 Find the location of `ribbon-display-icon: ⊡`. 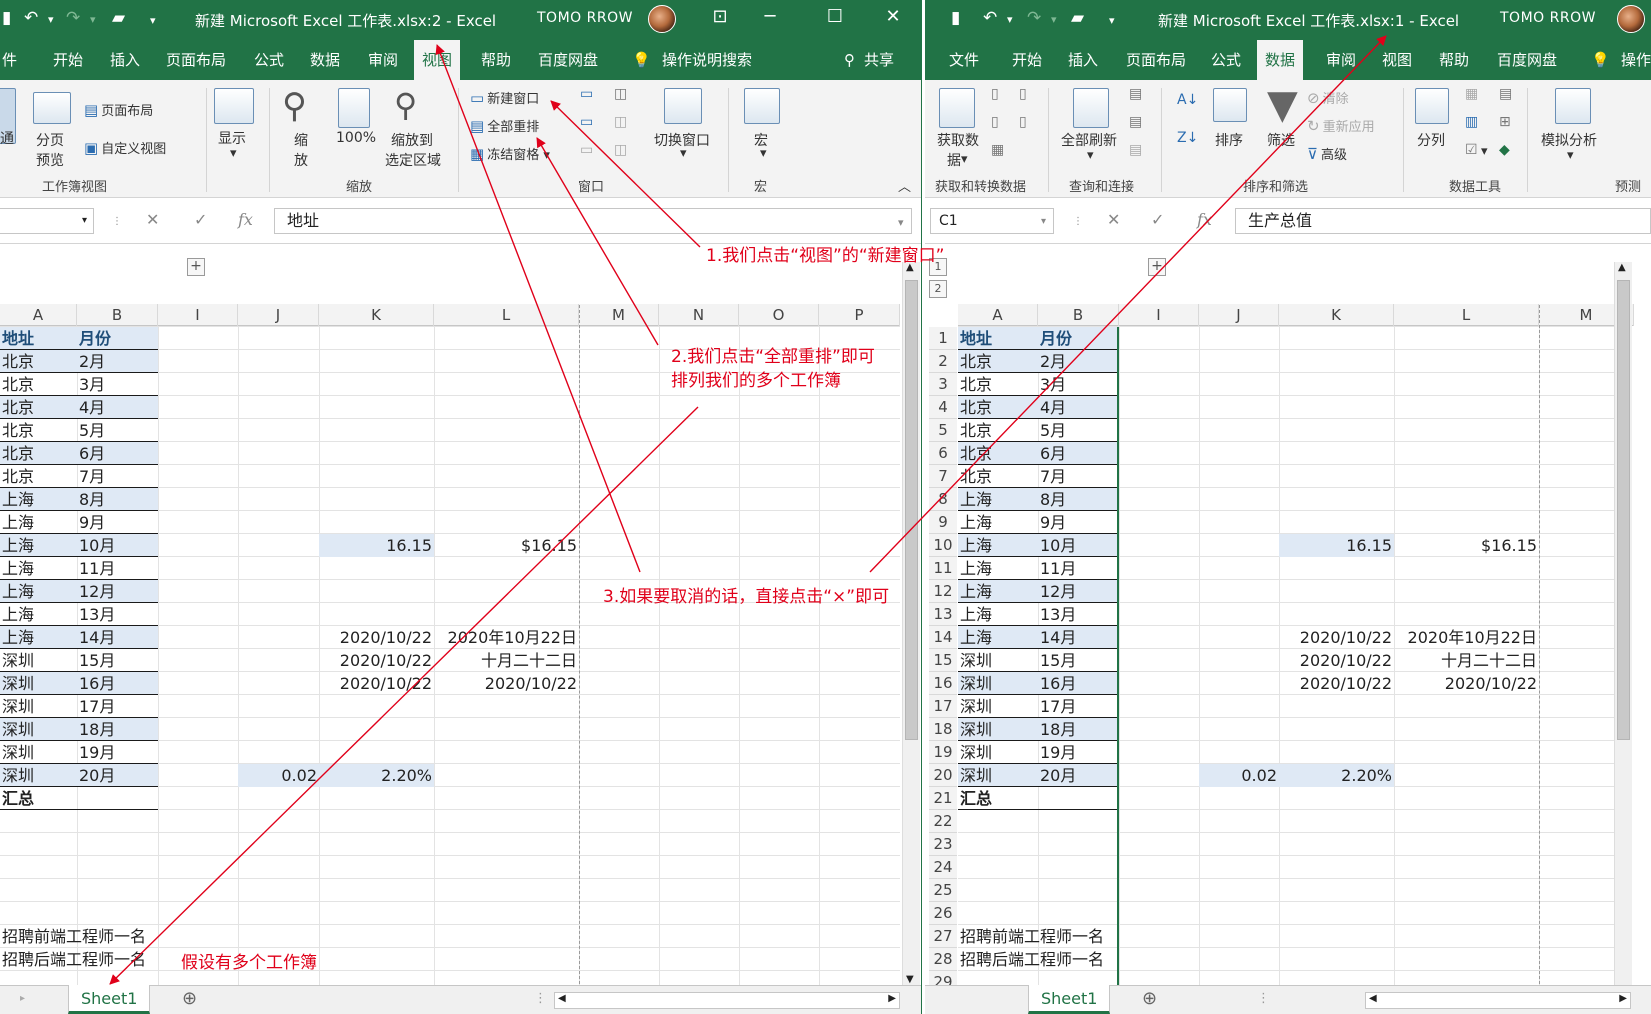

ribbon-display-icon: ⊡ is located at coordinates (720, 16).